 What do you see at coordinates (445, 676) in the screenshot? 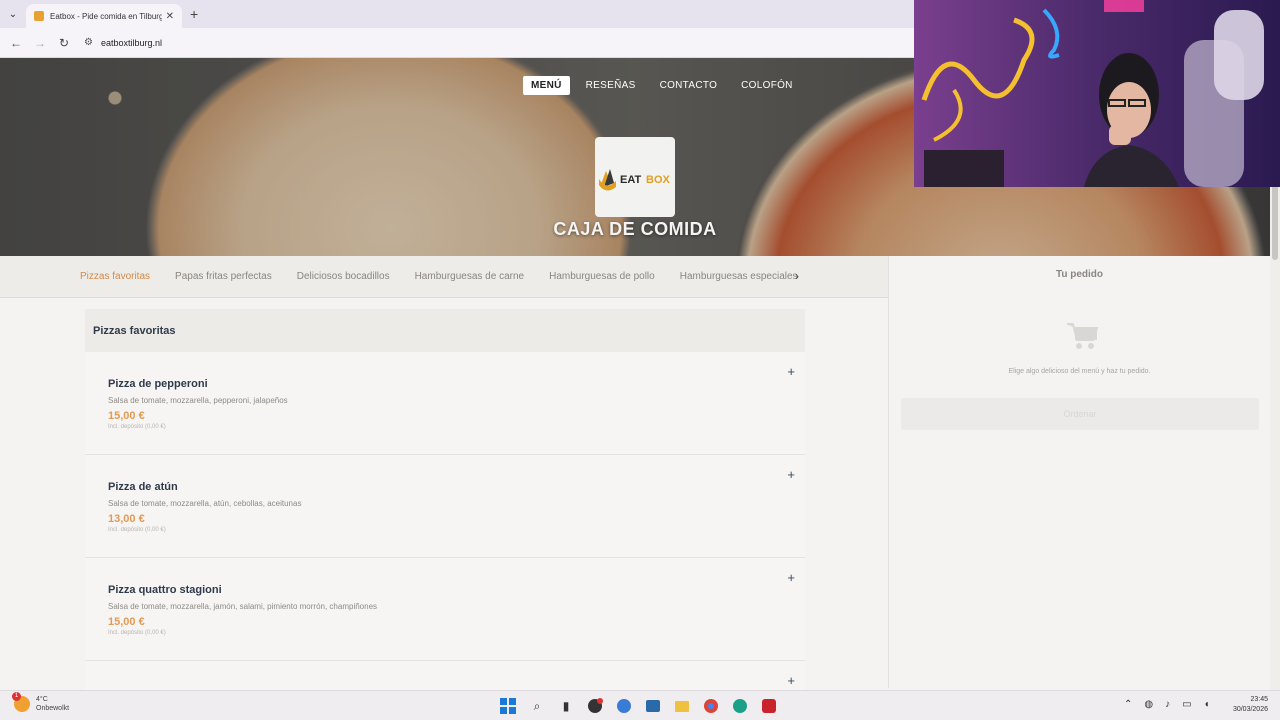
I see `menu-item: +` at bounding box center [445, 676].